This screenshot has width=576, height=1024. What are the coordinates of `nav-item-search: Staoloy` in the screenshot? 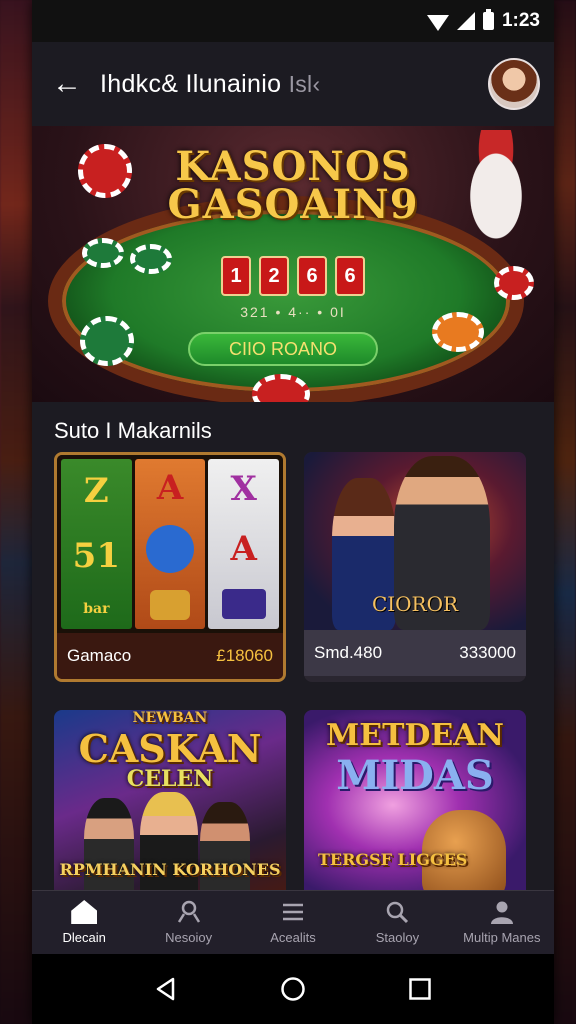 It's located at (397, 922).